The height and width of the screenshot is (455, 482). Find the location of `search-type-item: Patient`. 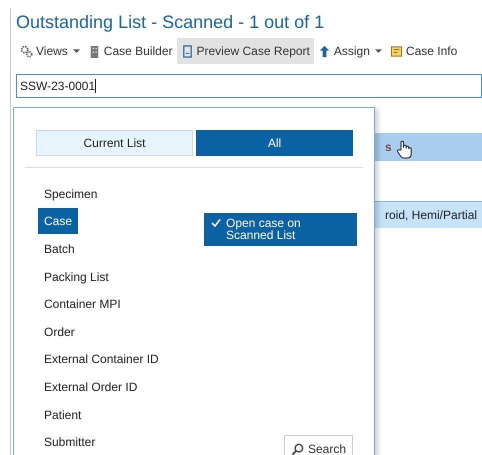

search-type-item: Patient is located at coordinates (63, 415).